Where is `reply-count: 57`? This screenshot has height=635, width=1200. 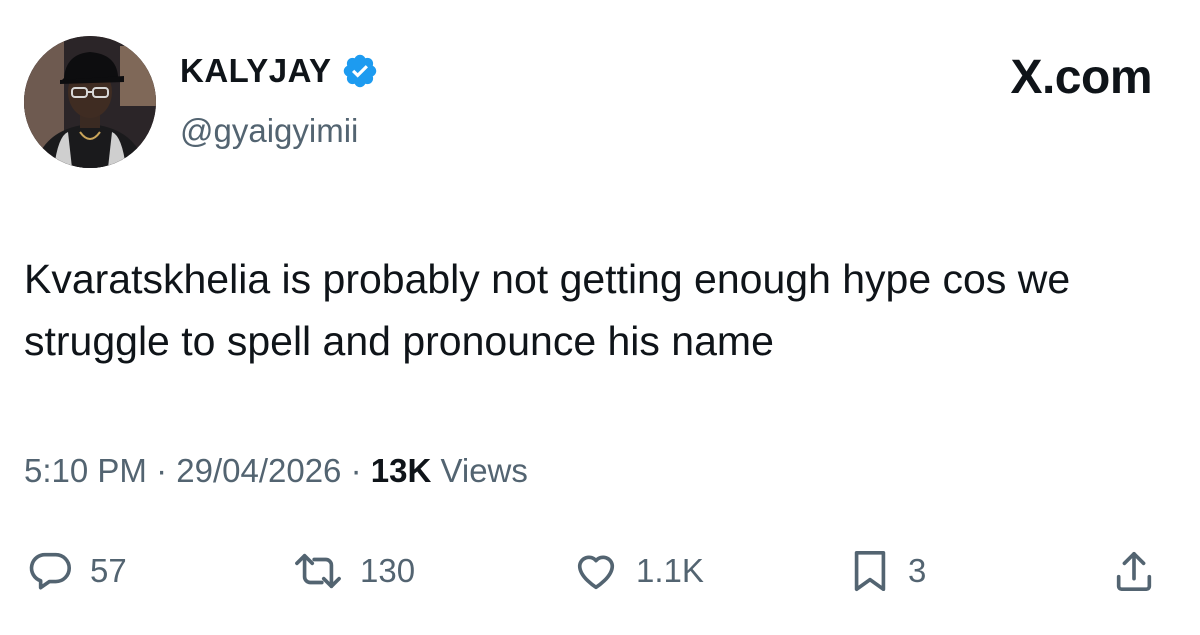 reply-count: 57 is located at coordinates (108, 570).